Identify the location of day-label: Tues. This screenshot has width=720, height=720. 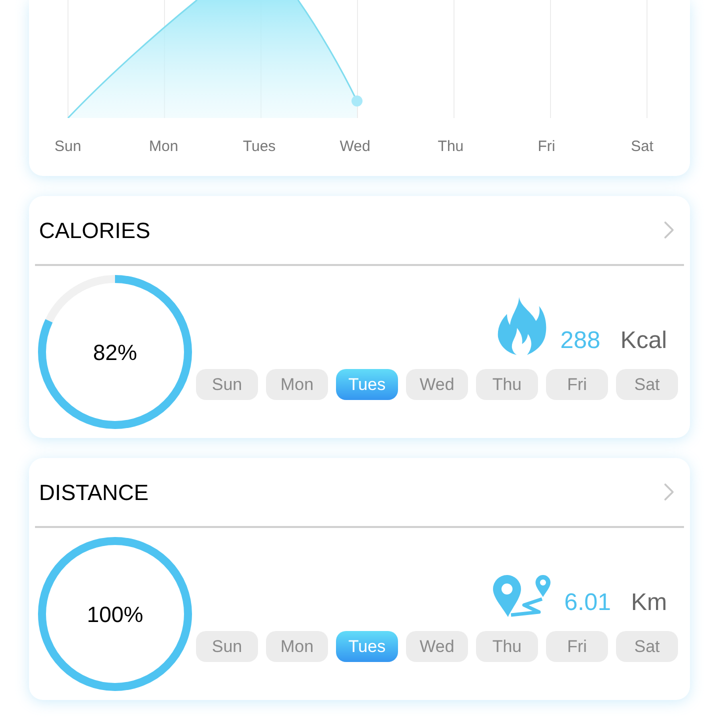
(259, 147).